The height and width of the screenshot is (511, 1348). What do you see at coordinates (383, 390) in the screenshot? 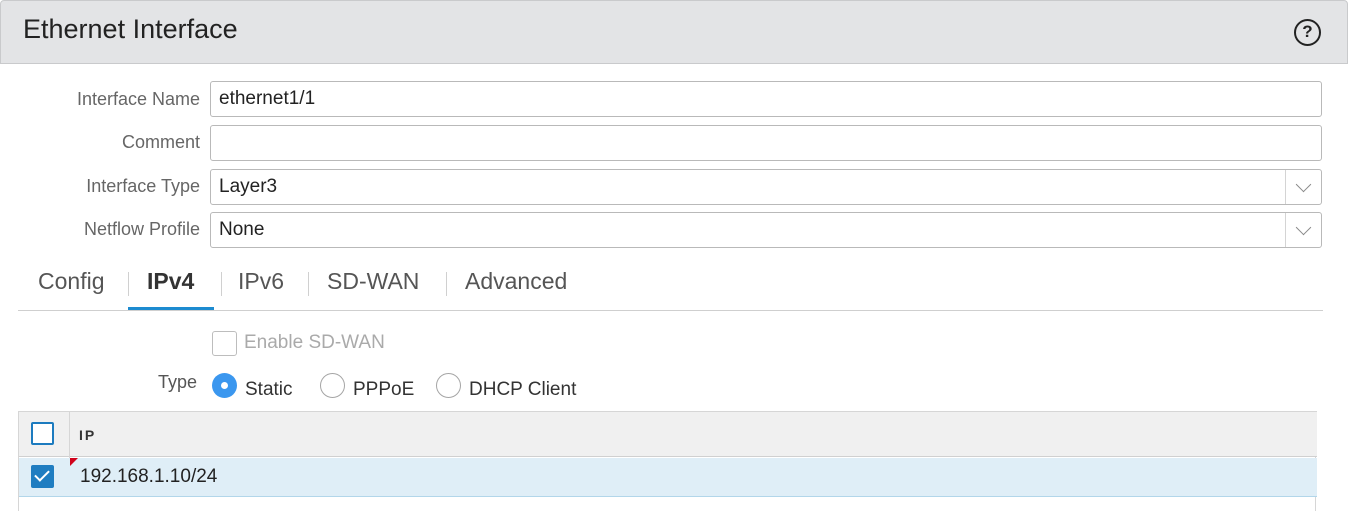
I see `pppoe-radio-label: PPPoE` at bounding box center [383, 390].